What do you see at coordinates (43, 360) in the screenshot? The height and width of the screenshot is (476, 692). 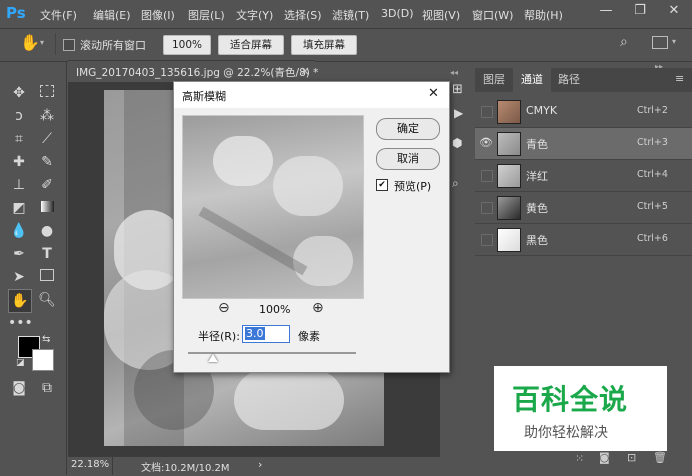 I see `background-color-swatch` at bounding box center [43, 360].